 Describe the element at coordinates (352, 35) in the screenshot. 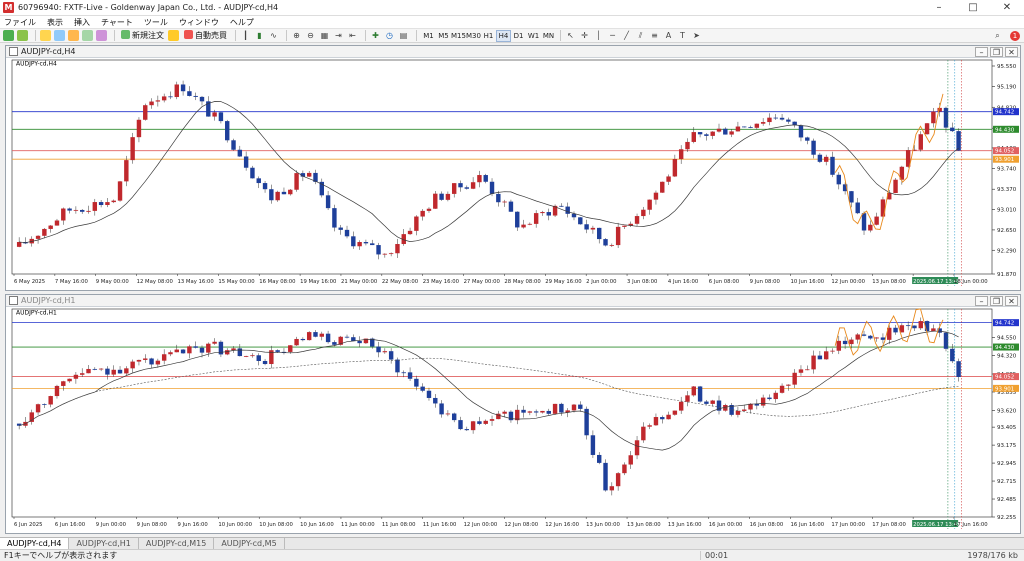

I see `chart-shift-icon: ⇤` at that location.